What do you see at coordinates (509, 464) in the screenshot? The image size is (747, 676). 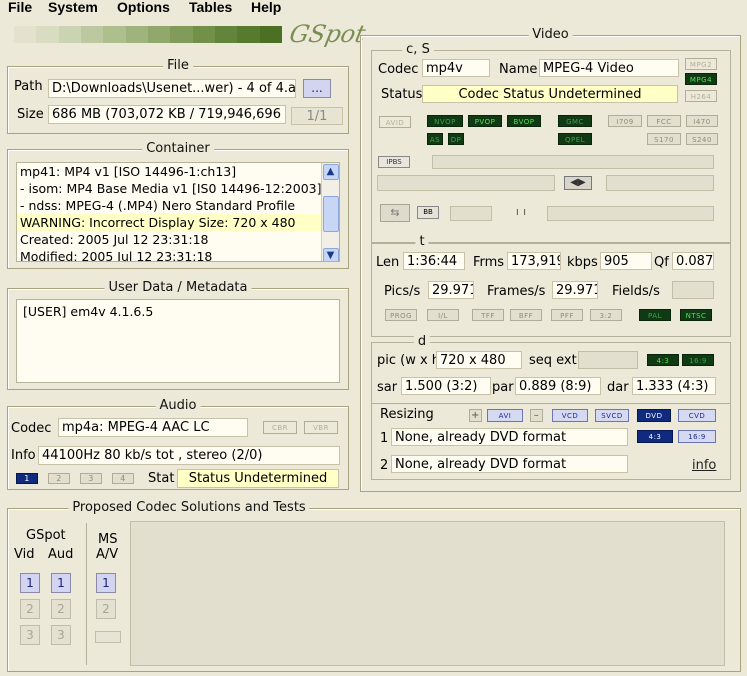 I see `resize-row-2-field: None, already DVD format` at bounding box center [509, 464].